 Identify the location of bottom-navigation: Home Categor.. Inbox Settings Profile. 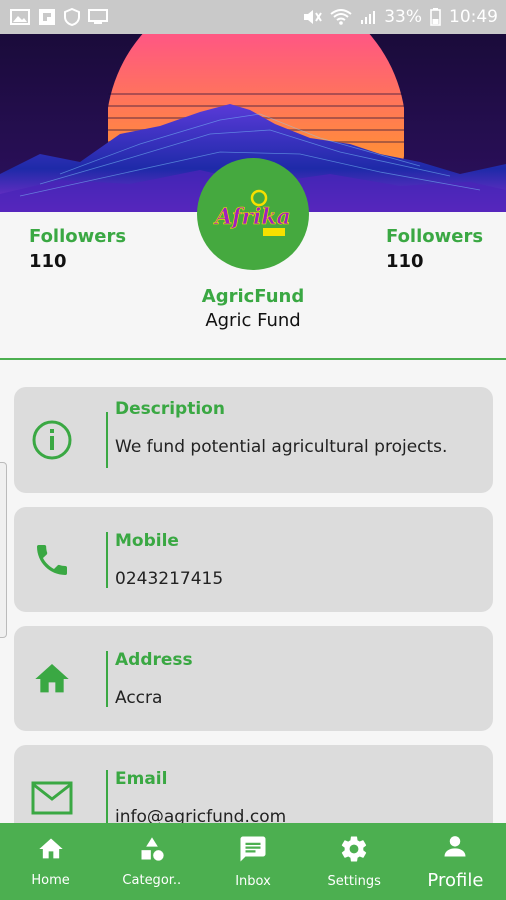
(253, 861).